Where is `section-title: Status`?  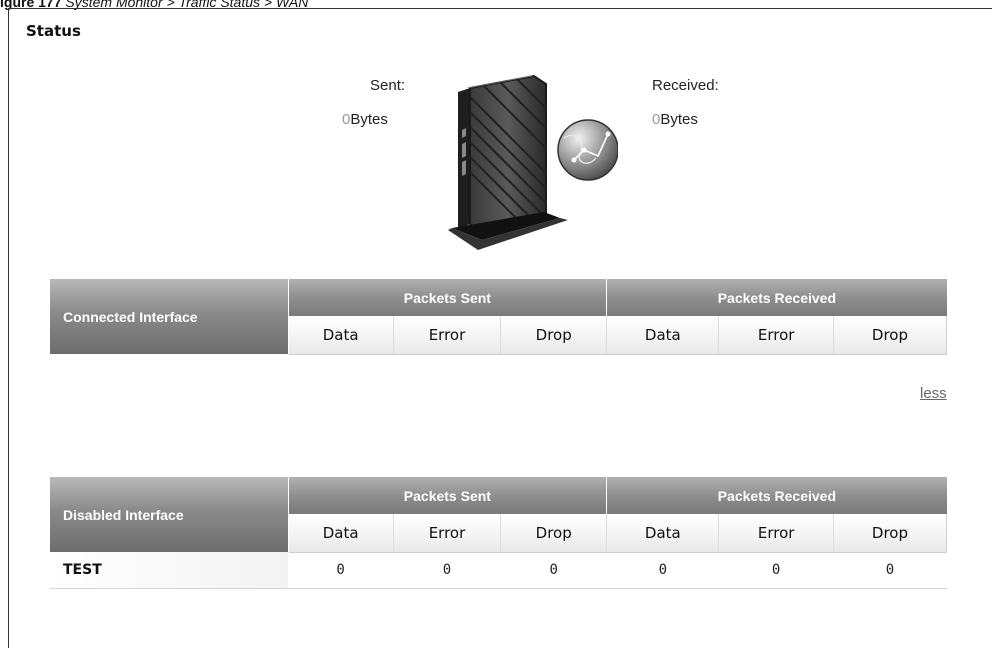
section-title: Status is located at coordinates (53, 31).